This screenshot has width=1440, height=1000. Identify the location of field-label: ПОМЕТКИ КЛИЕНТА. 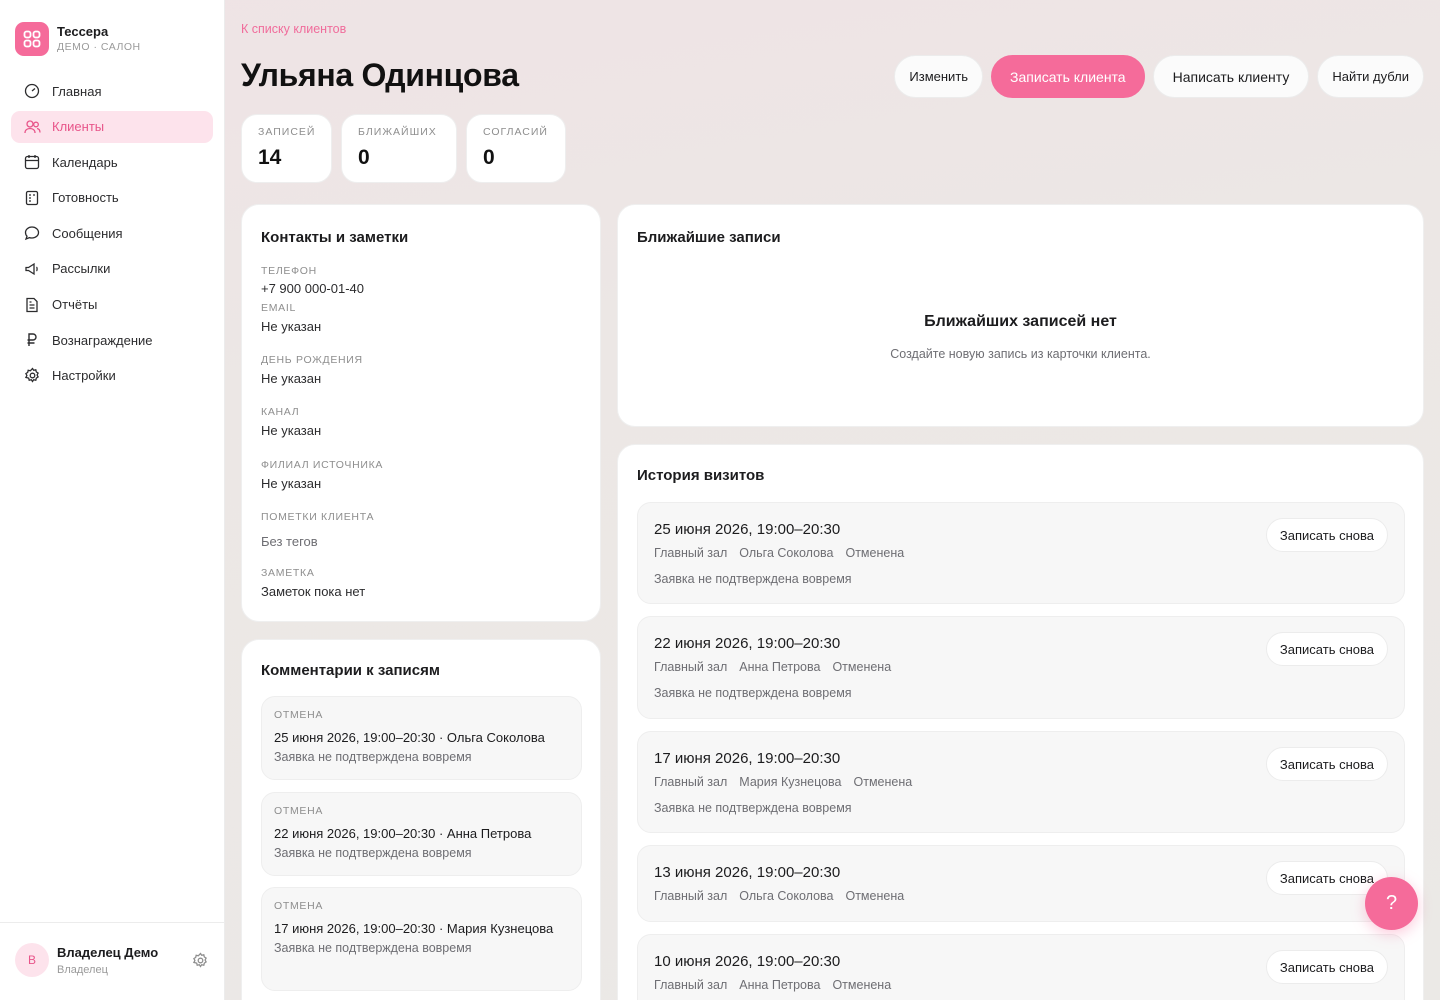
(318, 517).